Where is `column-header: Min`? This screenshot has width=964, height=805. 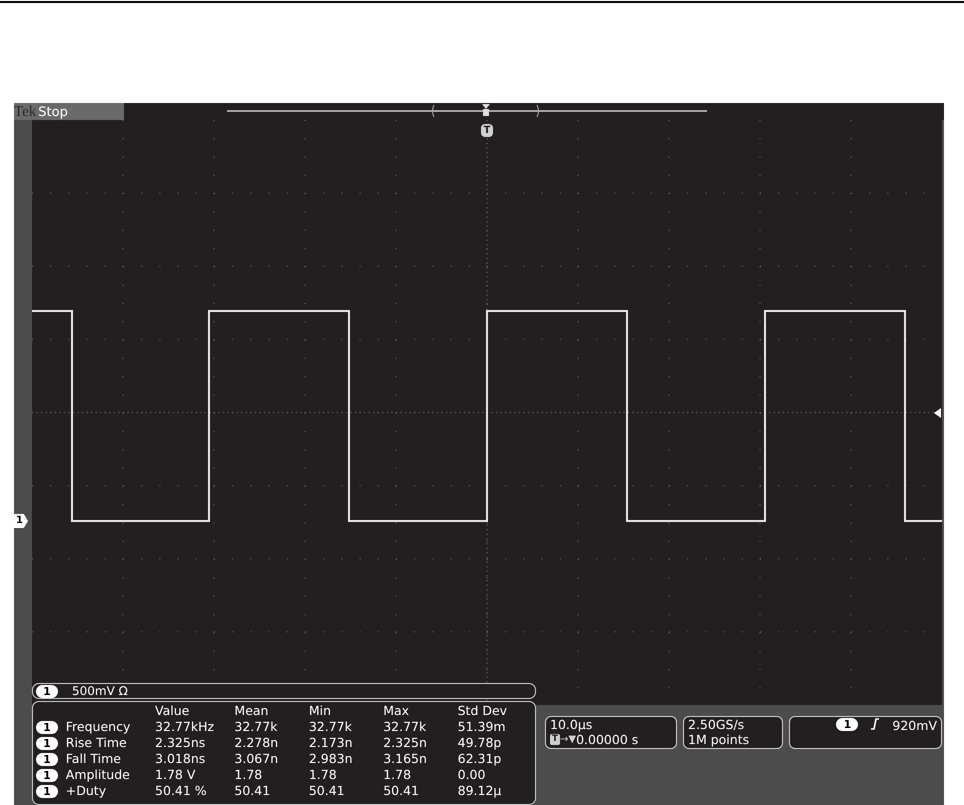 column-header: Min is located at coordinates (320, 711).